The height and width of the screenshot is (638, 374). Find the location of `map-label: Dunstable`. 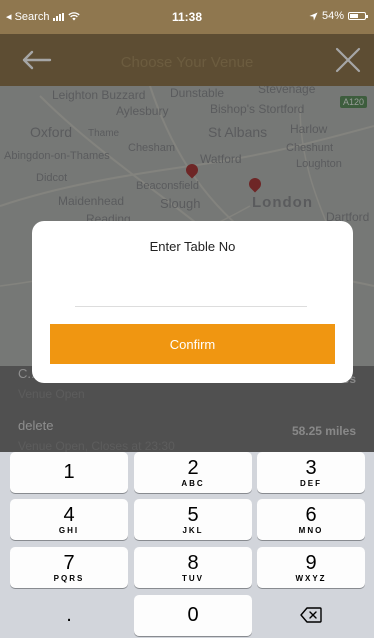

map-label: Dunstable is located at coordinates (197, 93).